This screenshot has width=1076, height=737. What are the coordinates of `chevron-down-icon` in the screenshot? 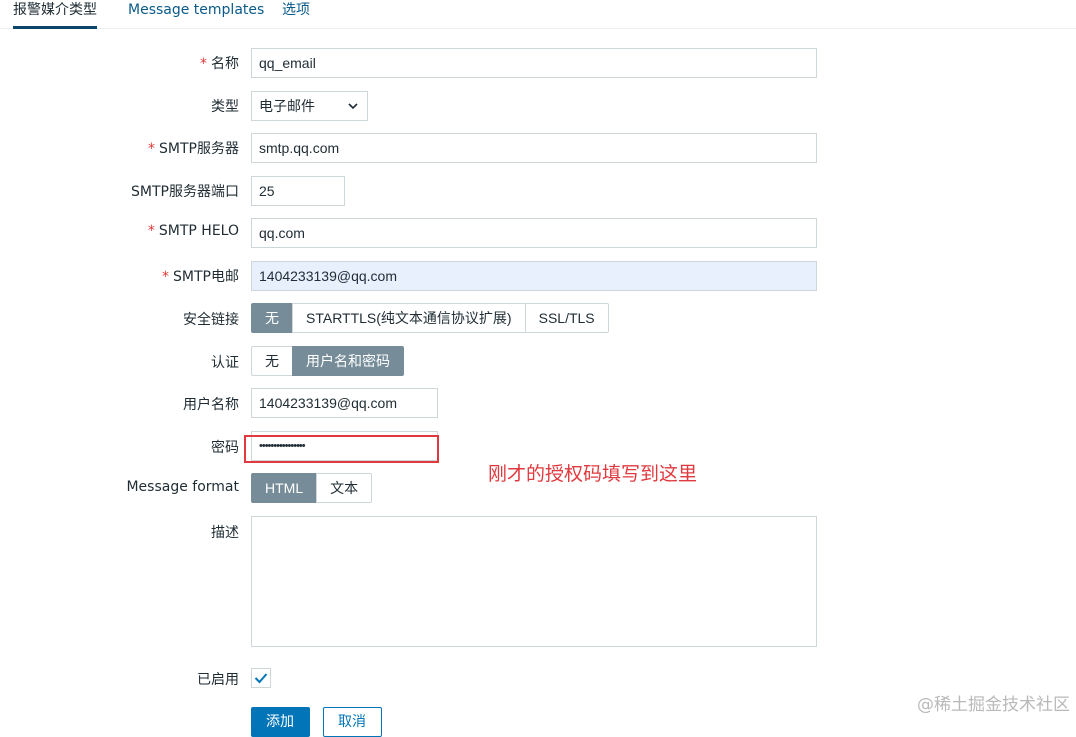 It's located at (353, 106).